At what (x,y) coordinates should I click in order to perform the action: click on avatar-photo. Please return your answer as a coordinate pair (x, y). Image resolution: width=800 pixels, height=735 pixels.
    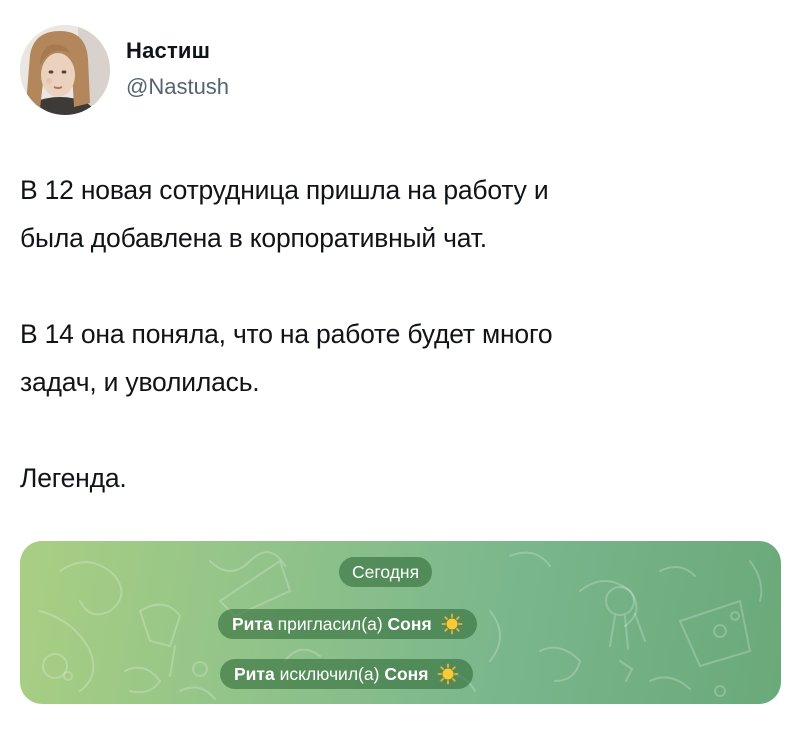
    Looking at the image, I should click on (65, 70).